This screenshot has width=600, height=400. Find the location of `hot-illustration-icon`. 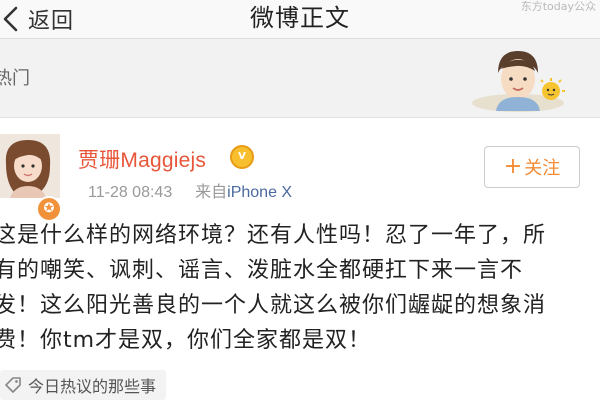

hot-illustration-icon is located at coordinates (518, 81).